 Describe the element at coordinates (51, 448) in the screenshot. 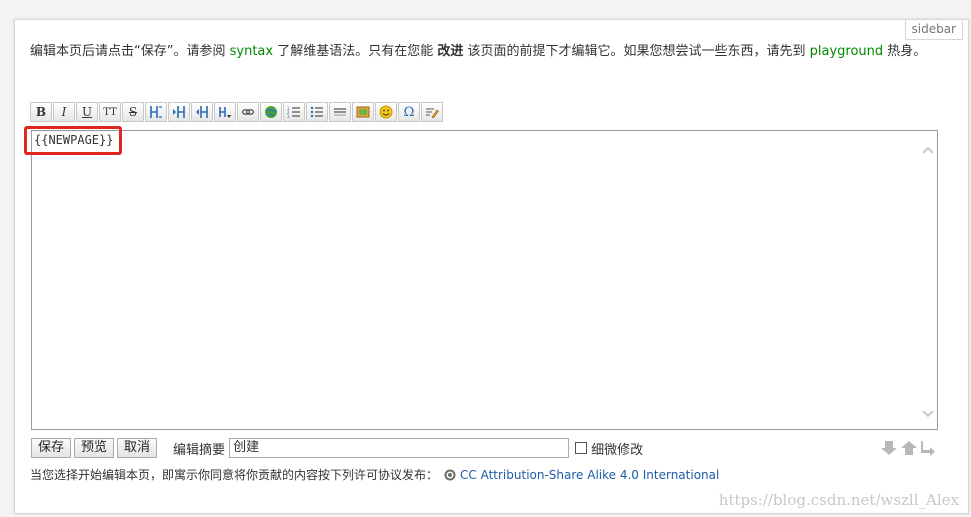

I see `save-button: 保存` at that location.